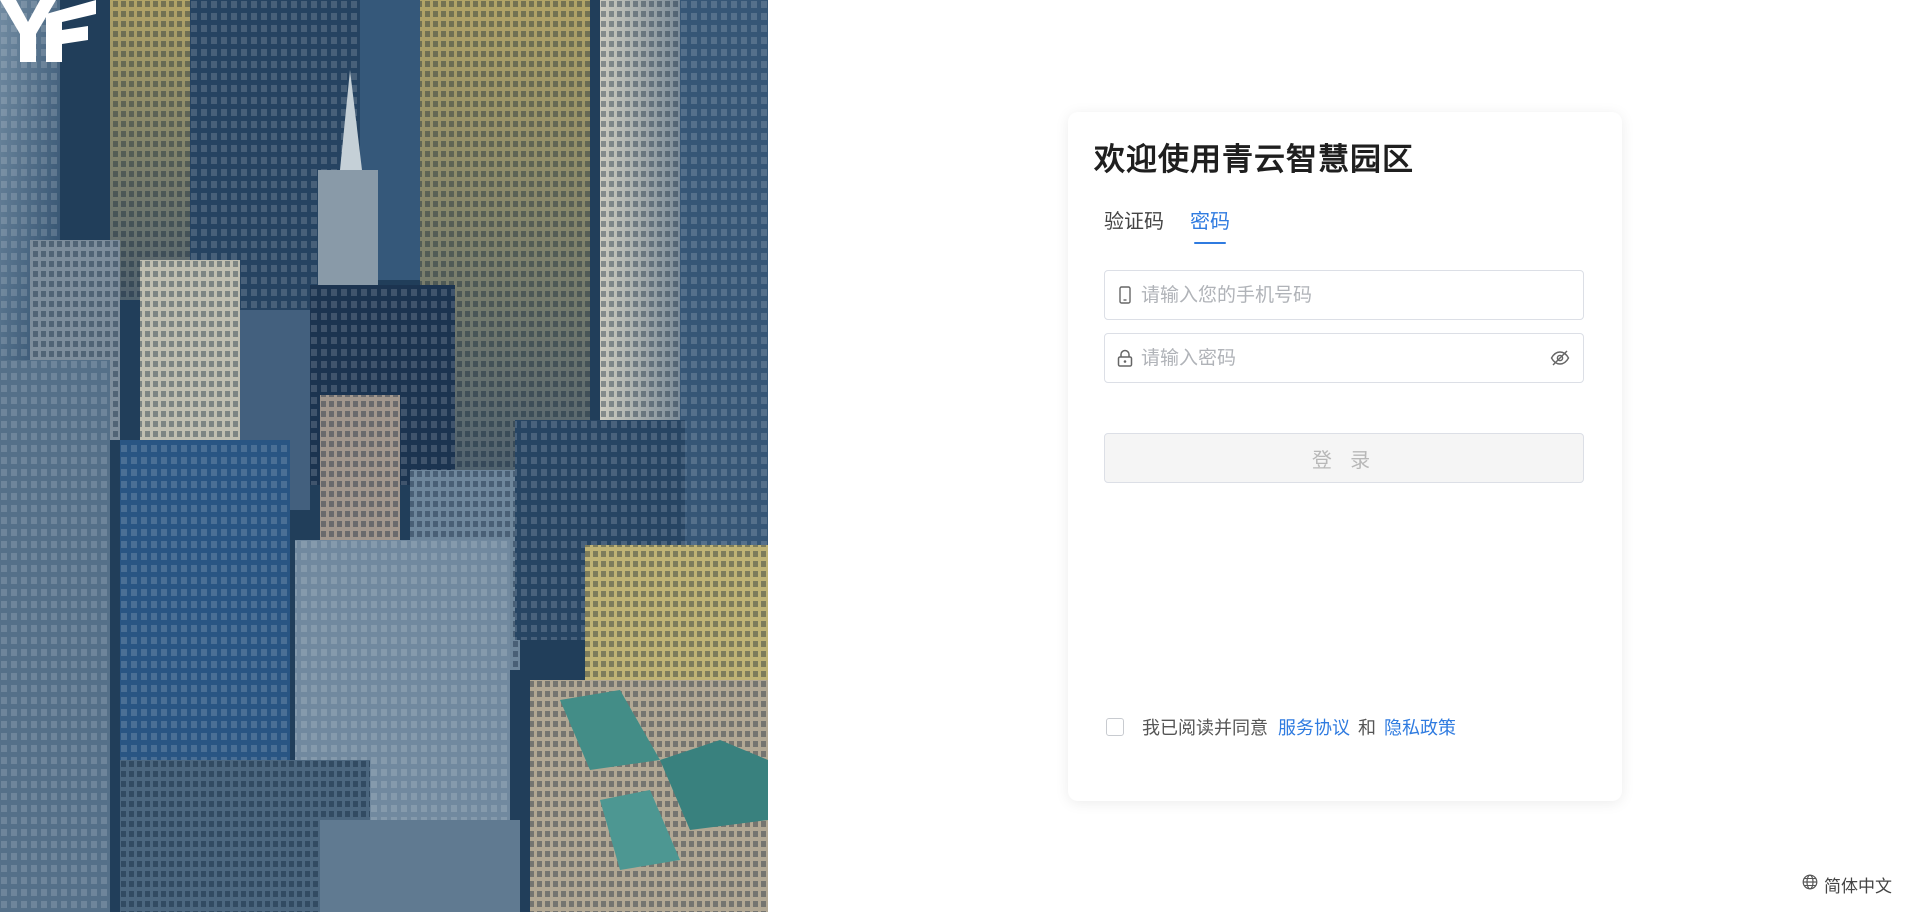 This screenshot has width=1920, height=912. Describe the element at coordinates (1125, 295) in the screenshot. I see `mobile-phone-icon` at that location.